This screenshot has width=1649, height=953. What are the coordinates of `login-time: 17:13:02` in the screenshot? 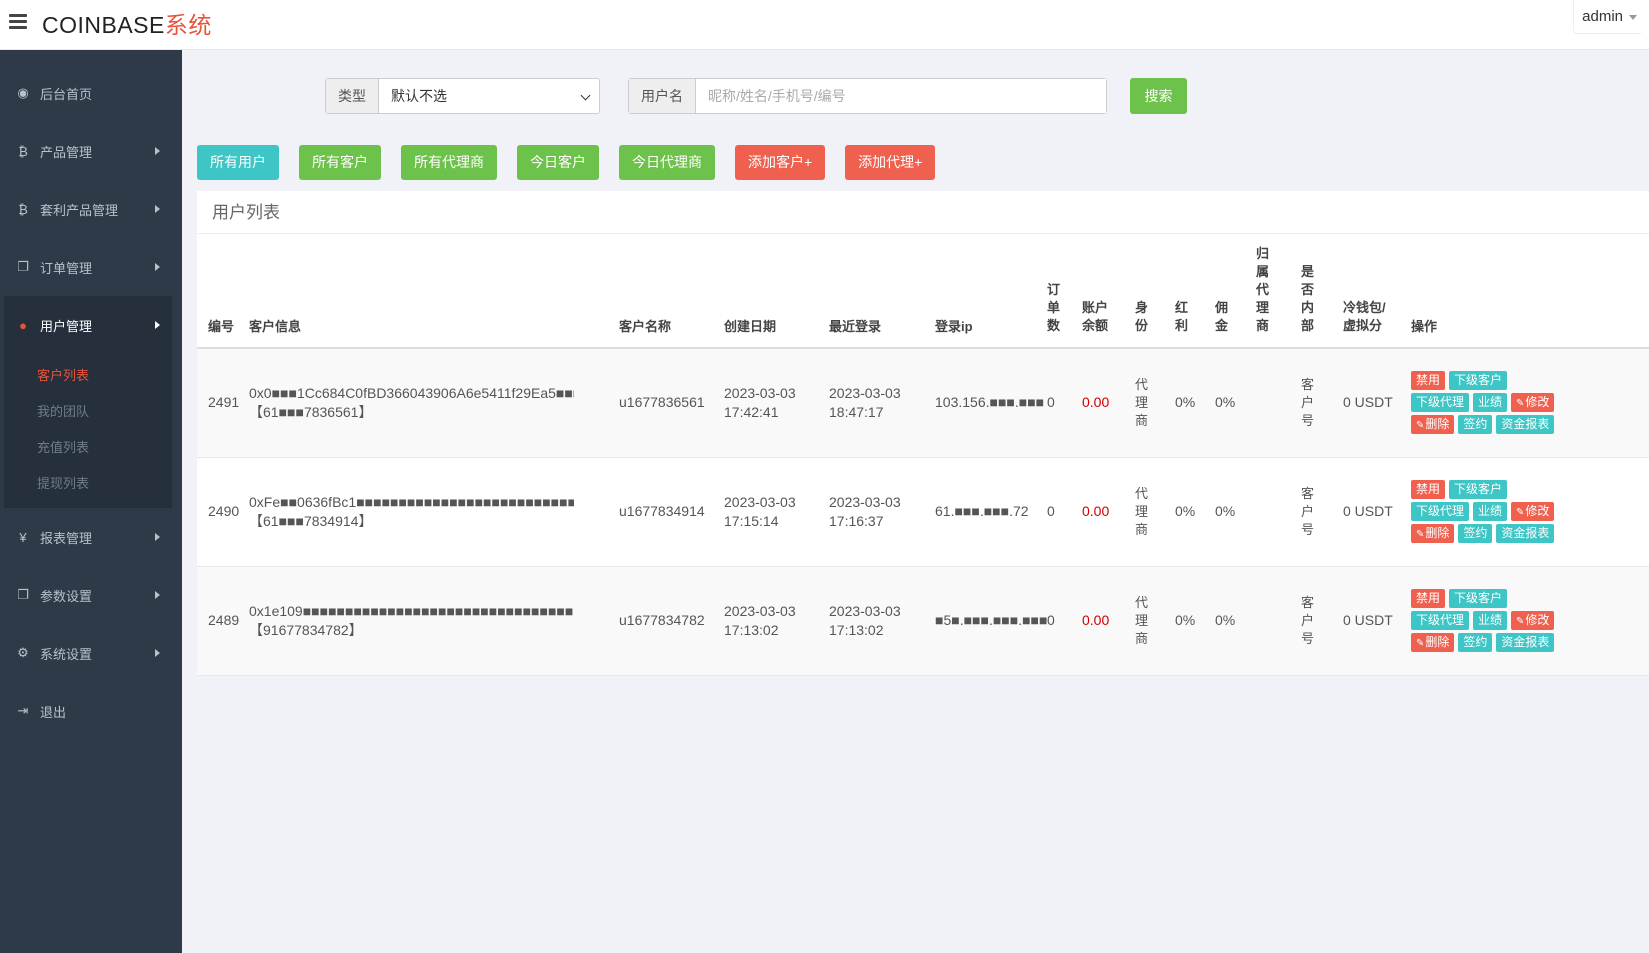 It's located at (856, 629).